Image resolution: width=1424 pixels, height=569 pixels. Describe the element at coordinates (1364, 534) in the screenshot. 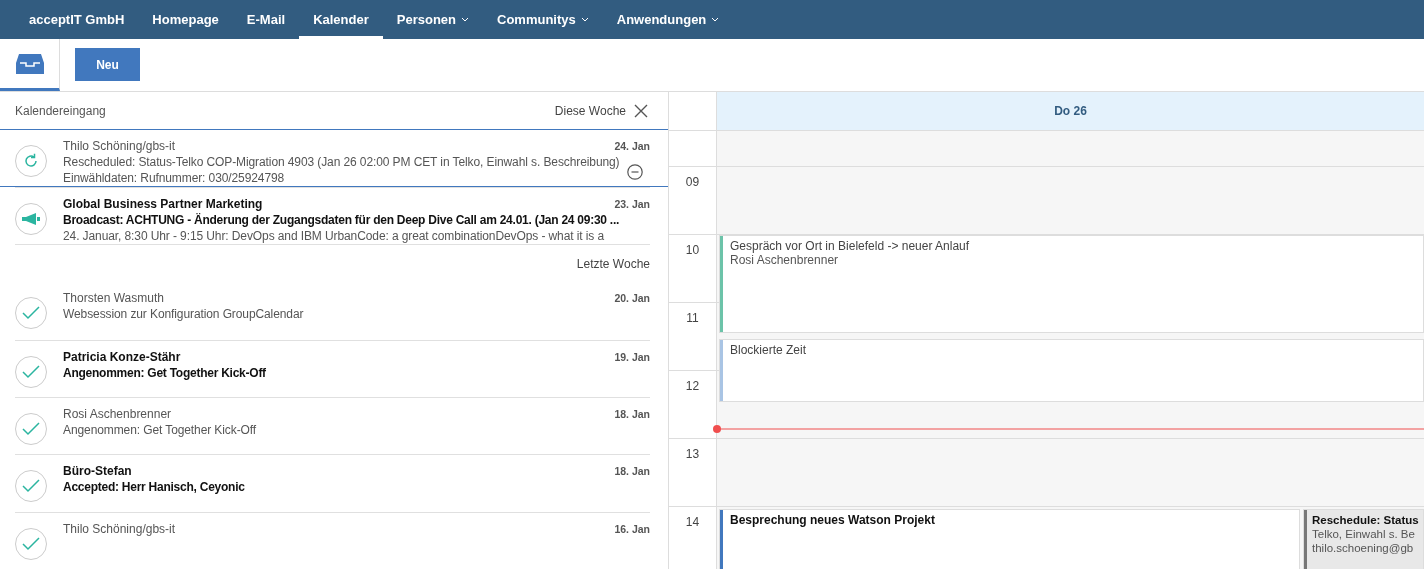

I see `event-detail: Telko, Einwahl s. Be` at that location.